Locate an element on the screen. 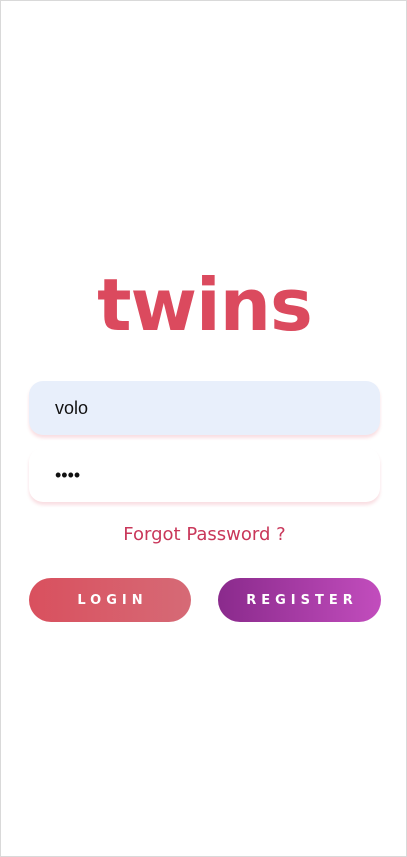 This screenshot has height=857, width=407. password-input: •••• is located at coordinates (204, 475).